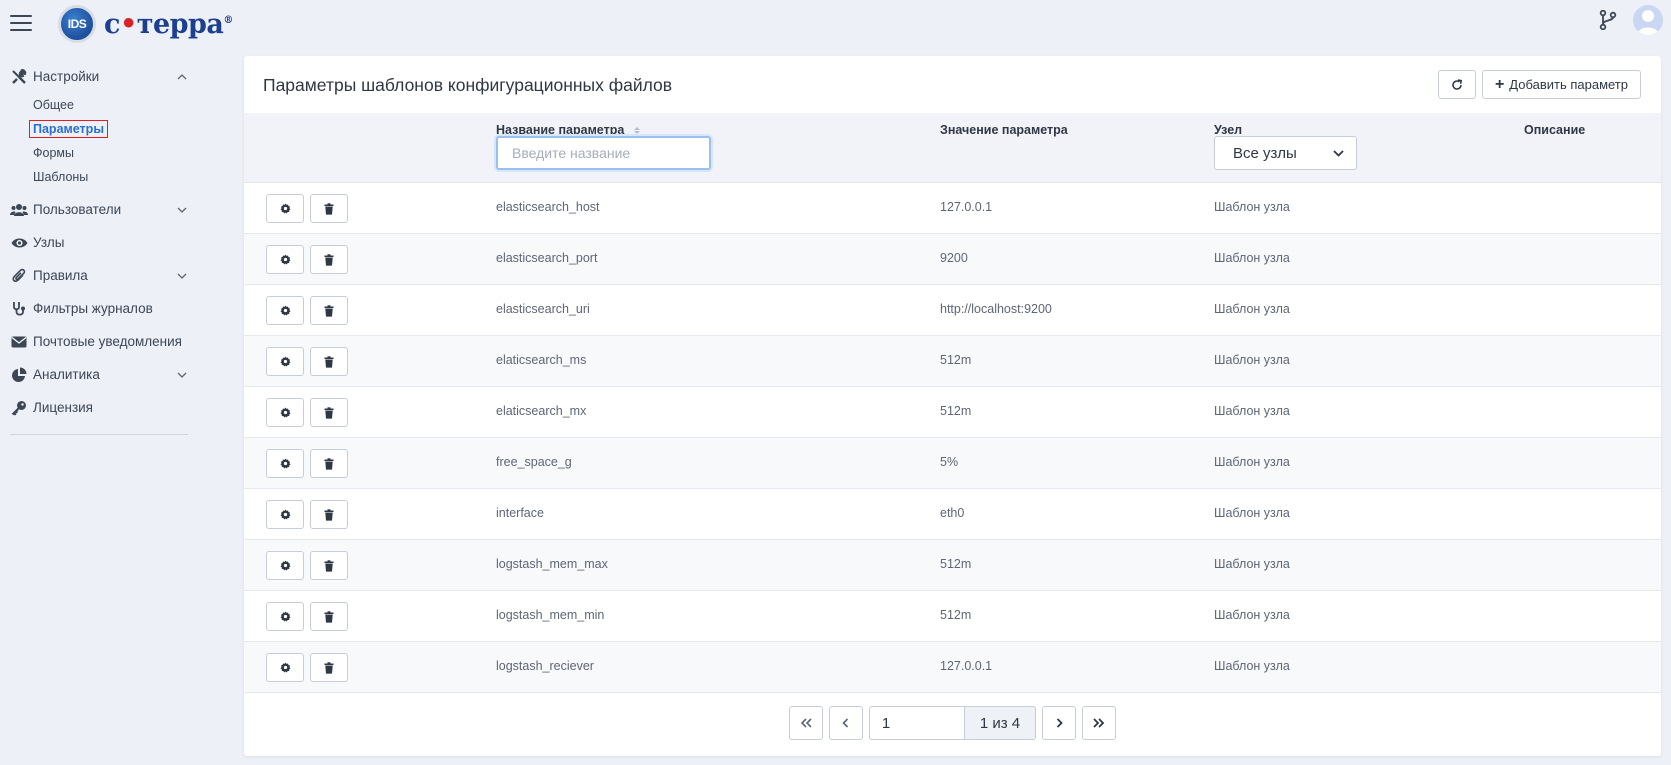  What do you see at coordinates (548, 207) in the screenshot?
I see `cell-parameter-name: elasticsearch_host` at bounding box center [548, 207].